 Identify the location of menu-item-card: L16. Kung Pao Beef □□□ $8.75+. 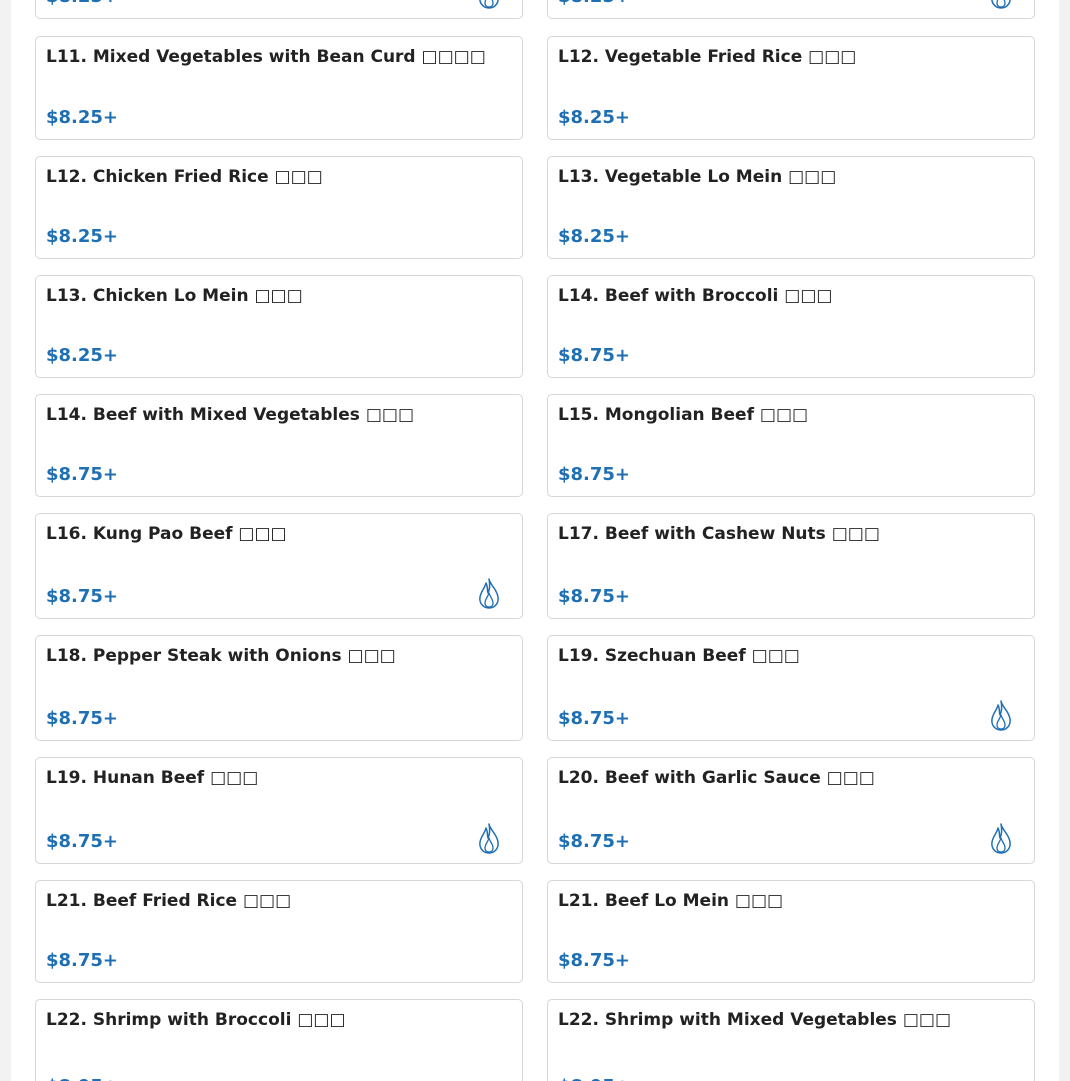
(279, 566).